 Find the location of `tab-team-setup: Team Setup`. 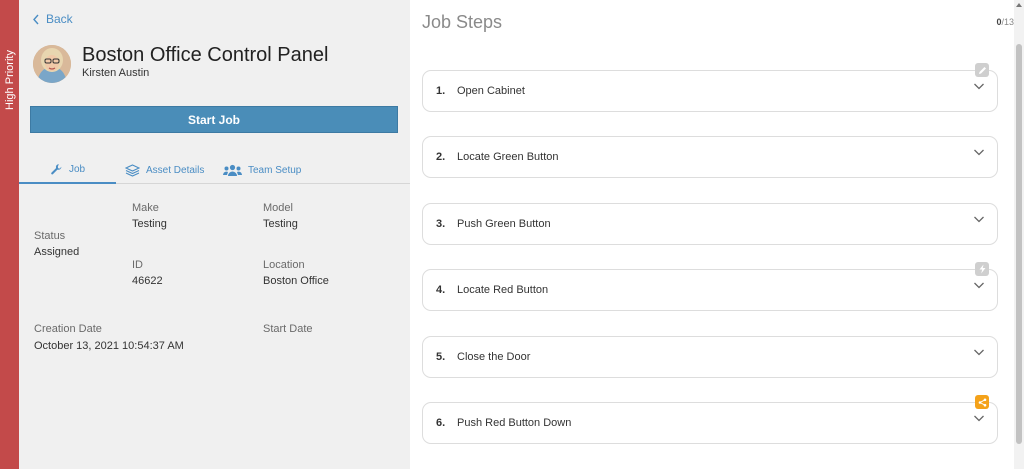

tab-team-setup: Team Setup is located at coordinates (268, 170).